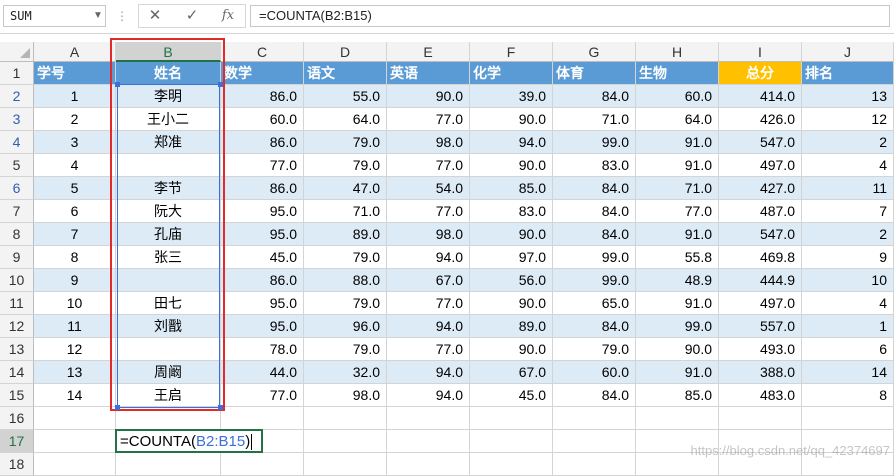  What do you see at coordinates (848, 96) in the screenshot?
I see `cell-j2: 13` at bounding box center [848, 96].